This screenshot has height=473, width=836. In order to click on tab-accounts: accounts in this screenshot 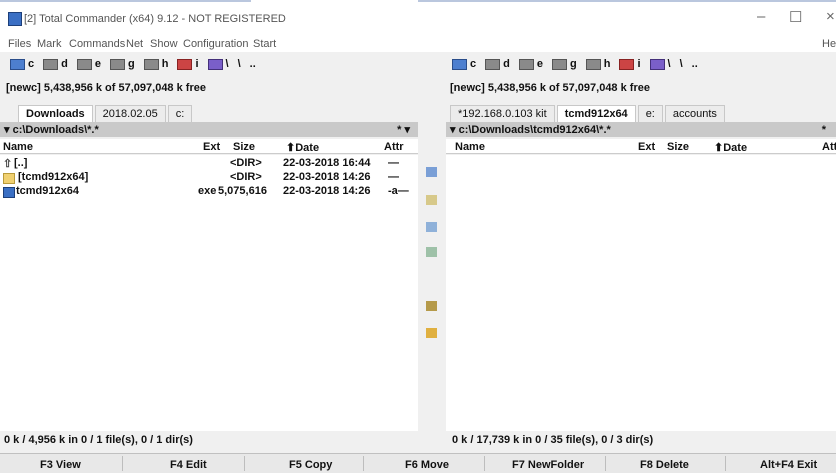, I will do `click(694, 113)`.